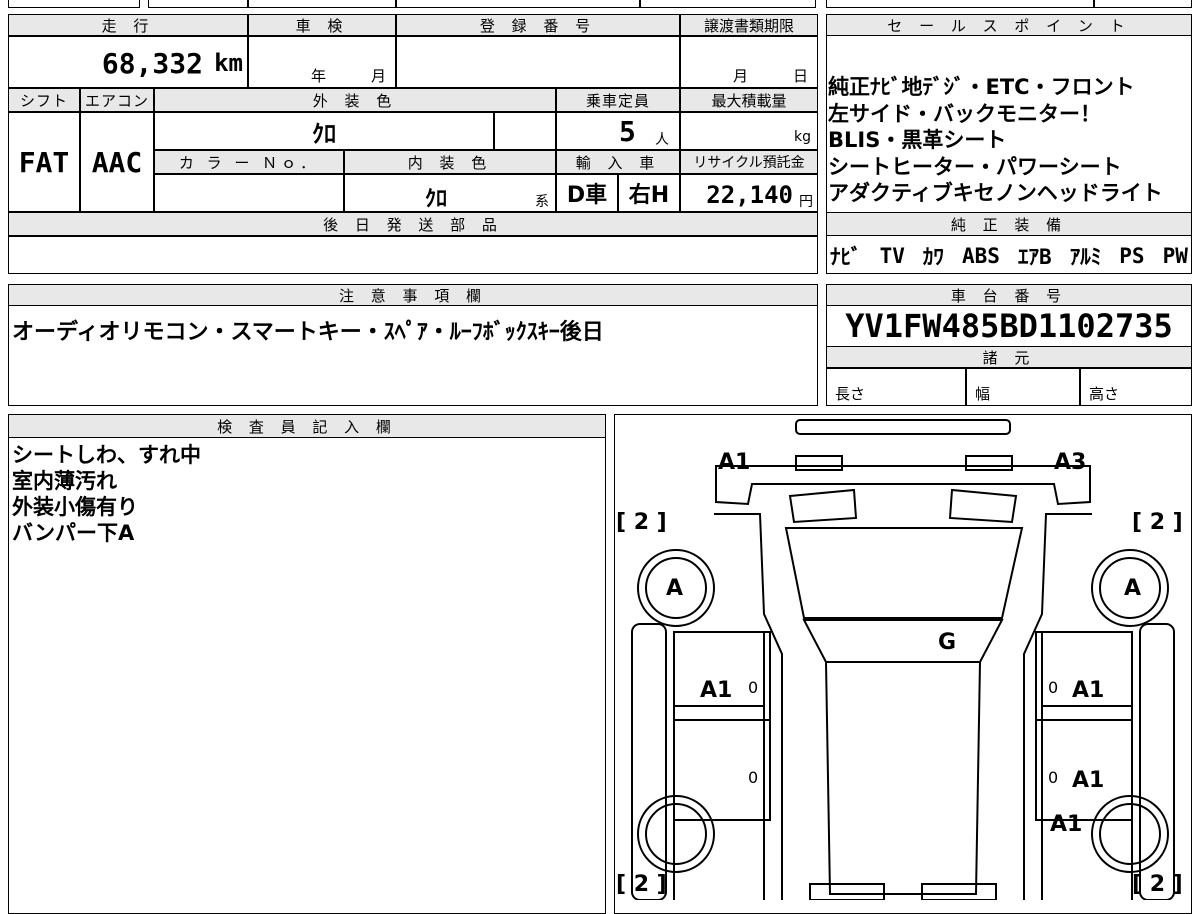  I want to click on ac-header: エアコン, so click(117, 100).